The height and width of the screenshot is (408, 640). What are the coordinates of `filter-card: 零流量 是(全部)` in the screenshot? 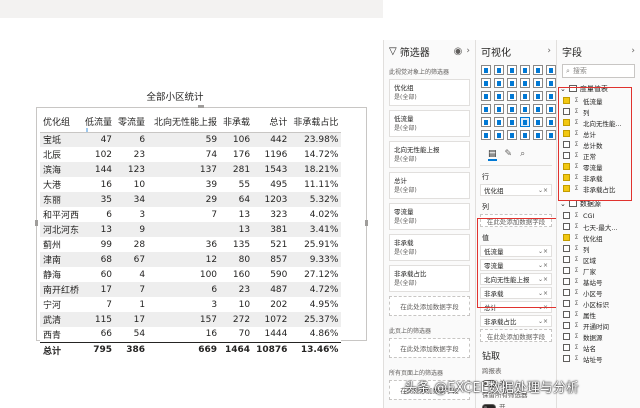 It's located at (429, 216).